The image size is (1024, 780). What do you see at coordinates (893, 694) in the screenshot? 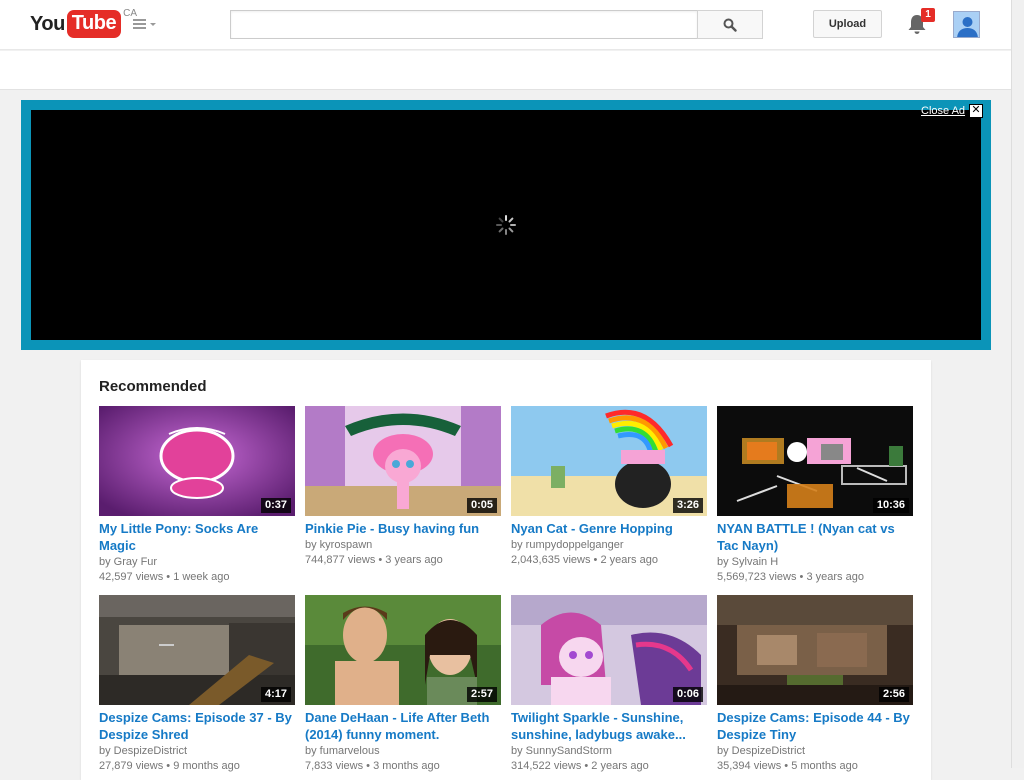
I see `video-duration: 2:56` at bounding box center [893, 694].